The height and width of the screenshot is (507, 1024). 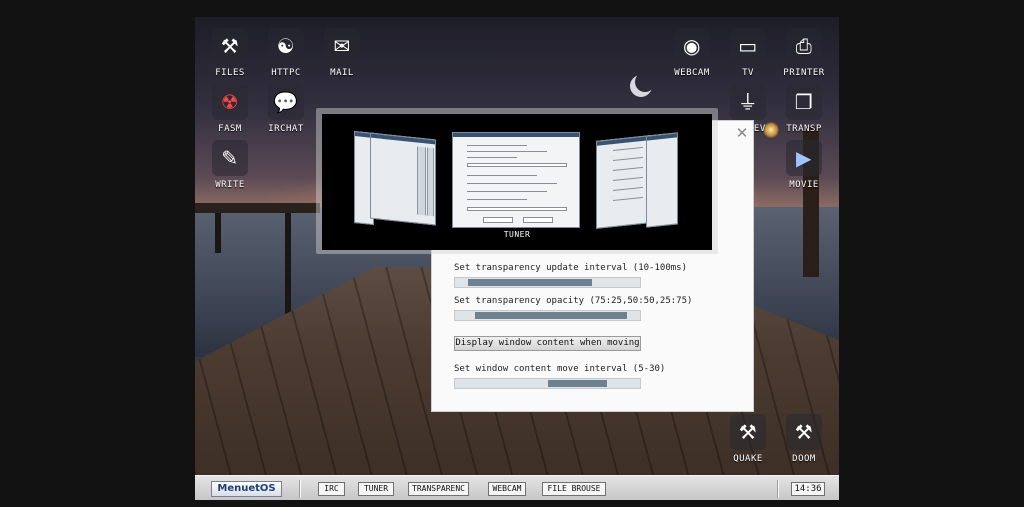 What do you see at coordinates (218, 233) in the screenshot?
I see `wallpaper-post` at bounding box center [218, 233].